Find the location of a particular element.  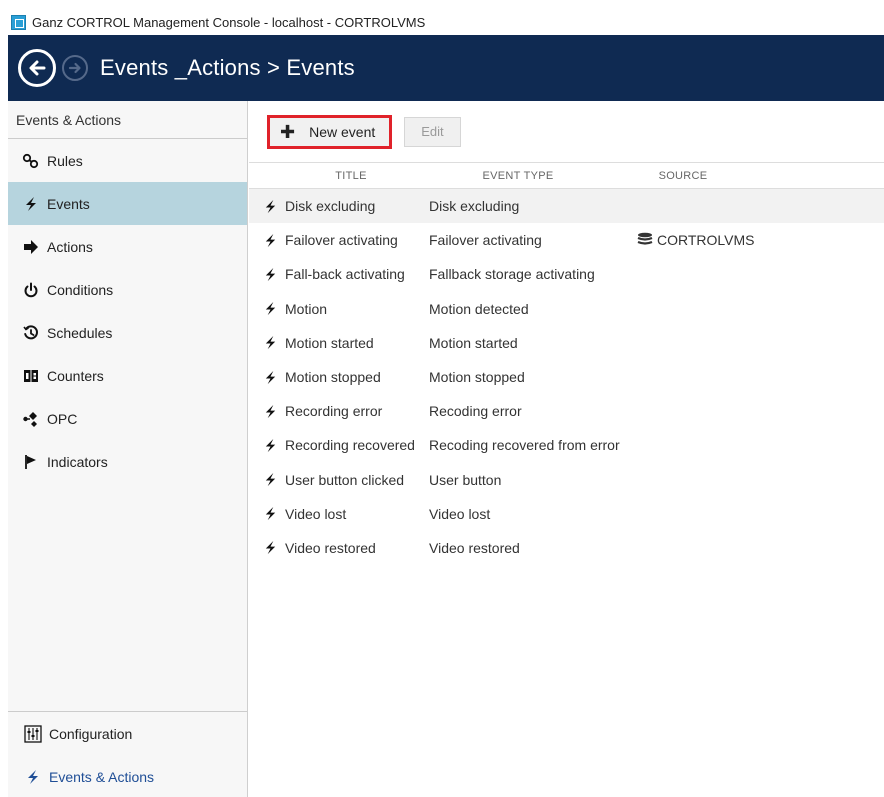

arrow-right-icon is located at coordinates (74, 68).